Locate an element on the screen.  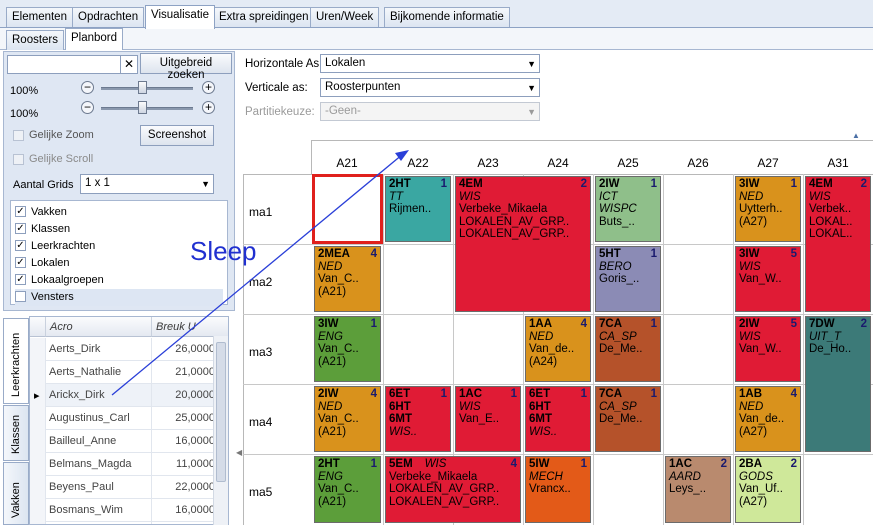
tab-planbord: Planbord is located at coordinates (94, 39).